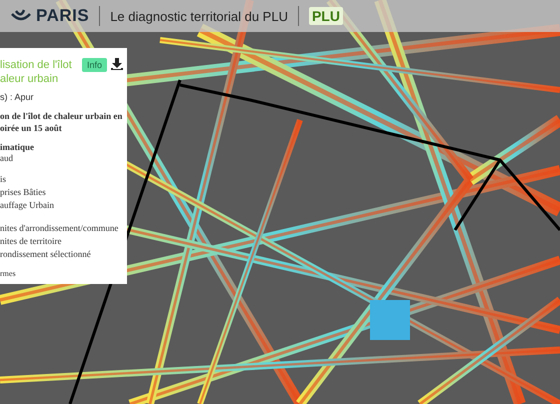 The image size is (560, 404). Describe the element at coordinates (325, 16) in the screenshot. I see `plu-logo: PLU` at that location.